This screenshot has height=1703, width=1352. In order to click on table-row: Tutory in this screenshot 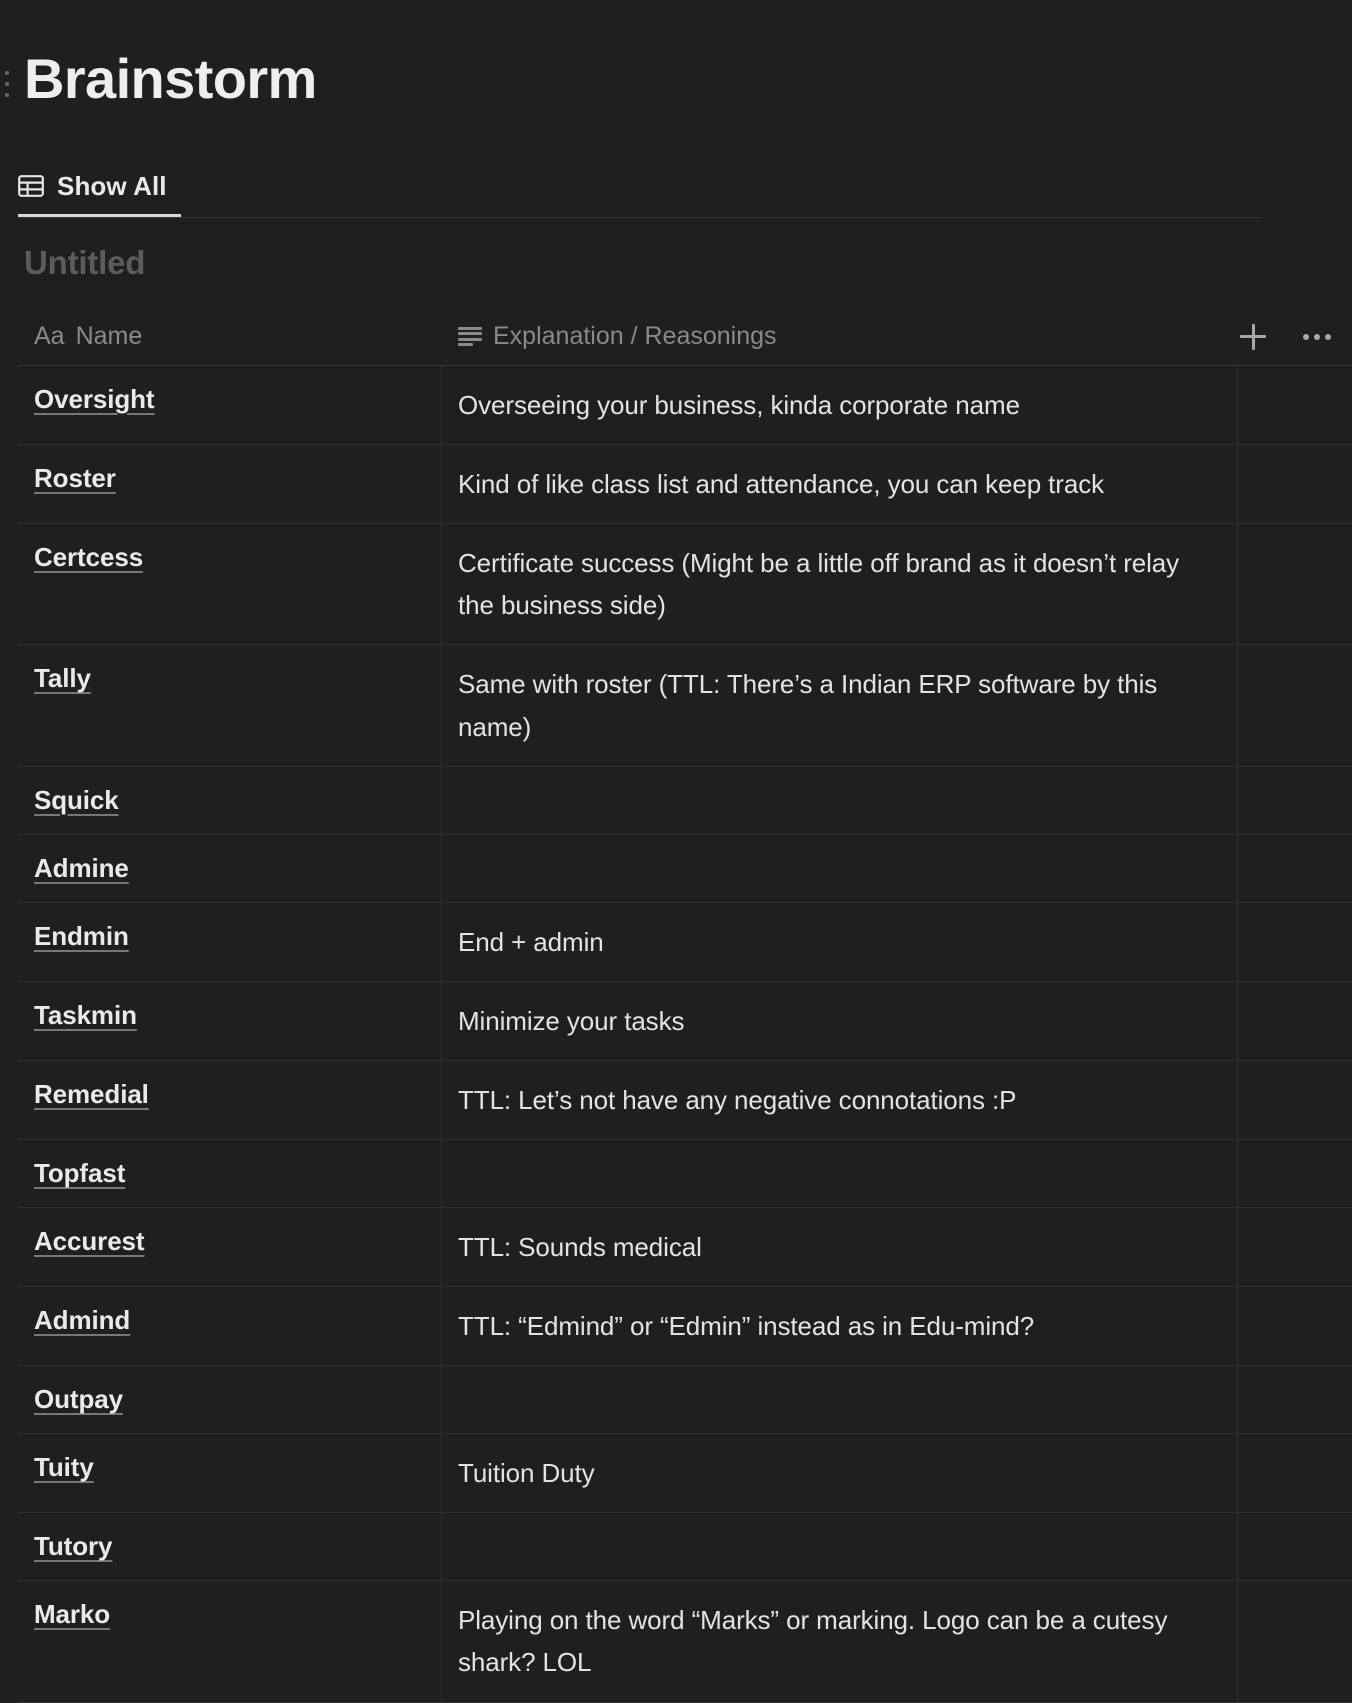, I will do `click(685, 1547)`.